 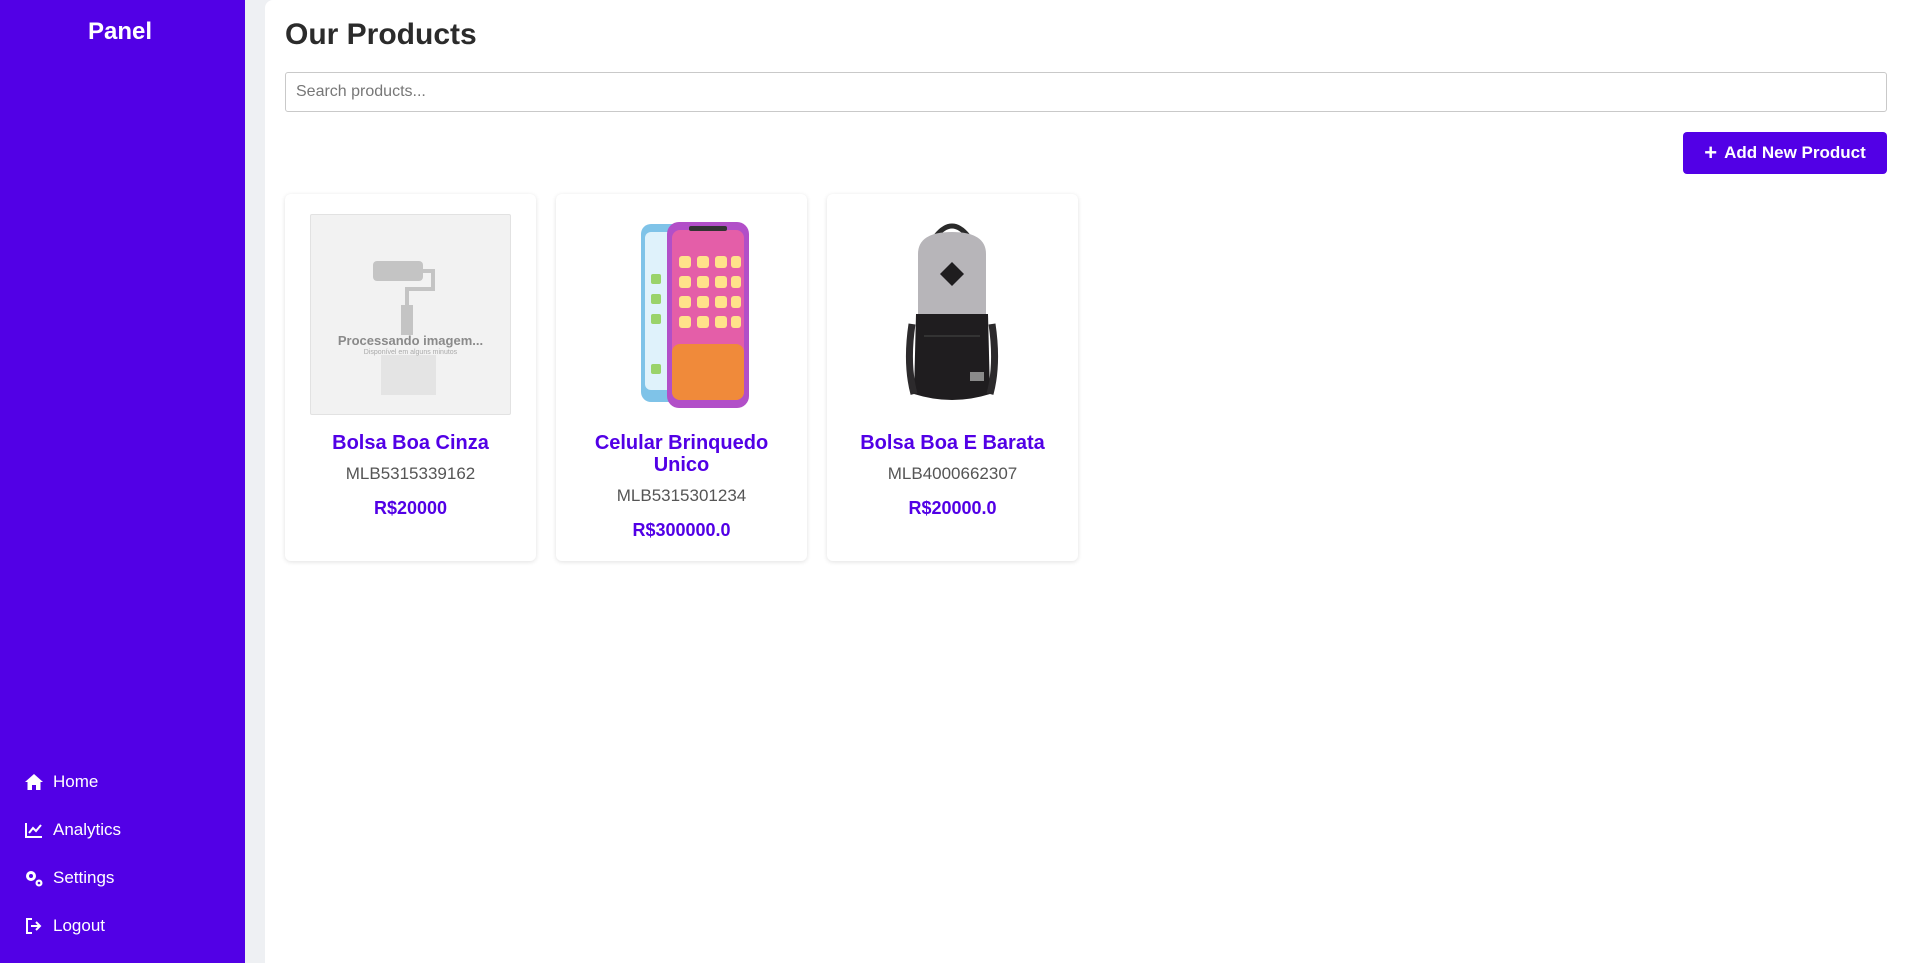 I want to click on add-new-product-button: + Add New Product, so click(x=1785, y=153).